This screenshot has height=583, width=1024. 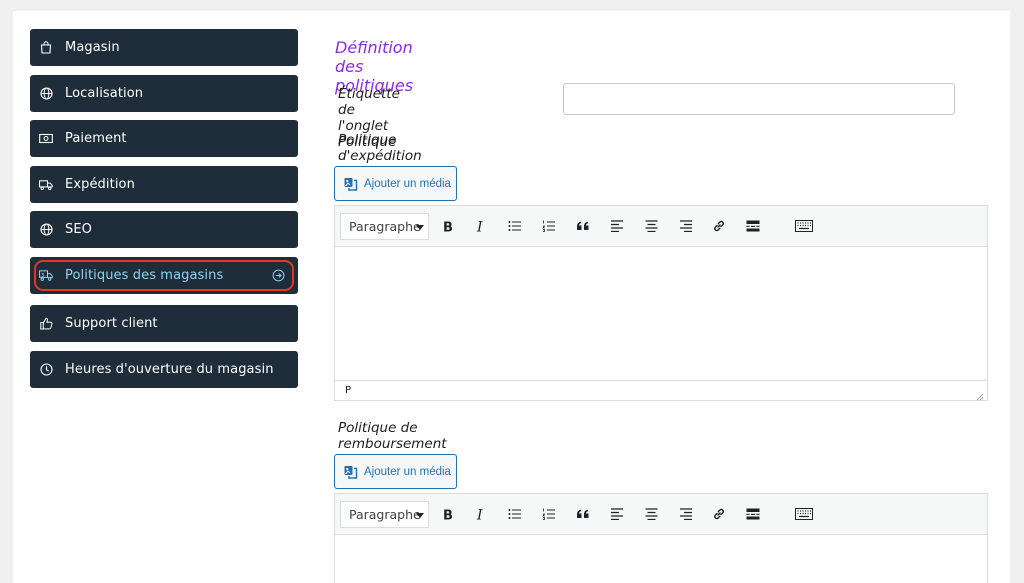 I want to click on sidebar-item-paiement: Paiement, so click(x=164, y=138).